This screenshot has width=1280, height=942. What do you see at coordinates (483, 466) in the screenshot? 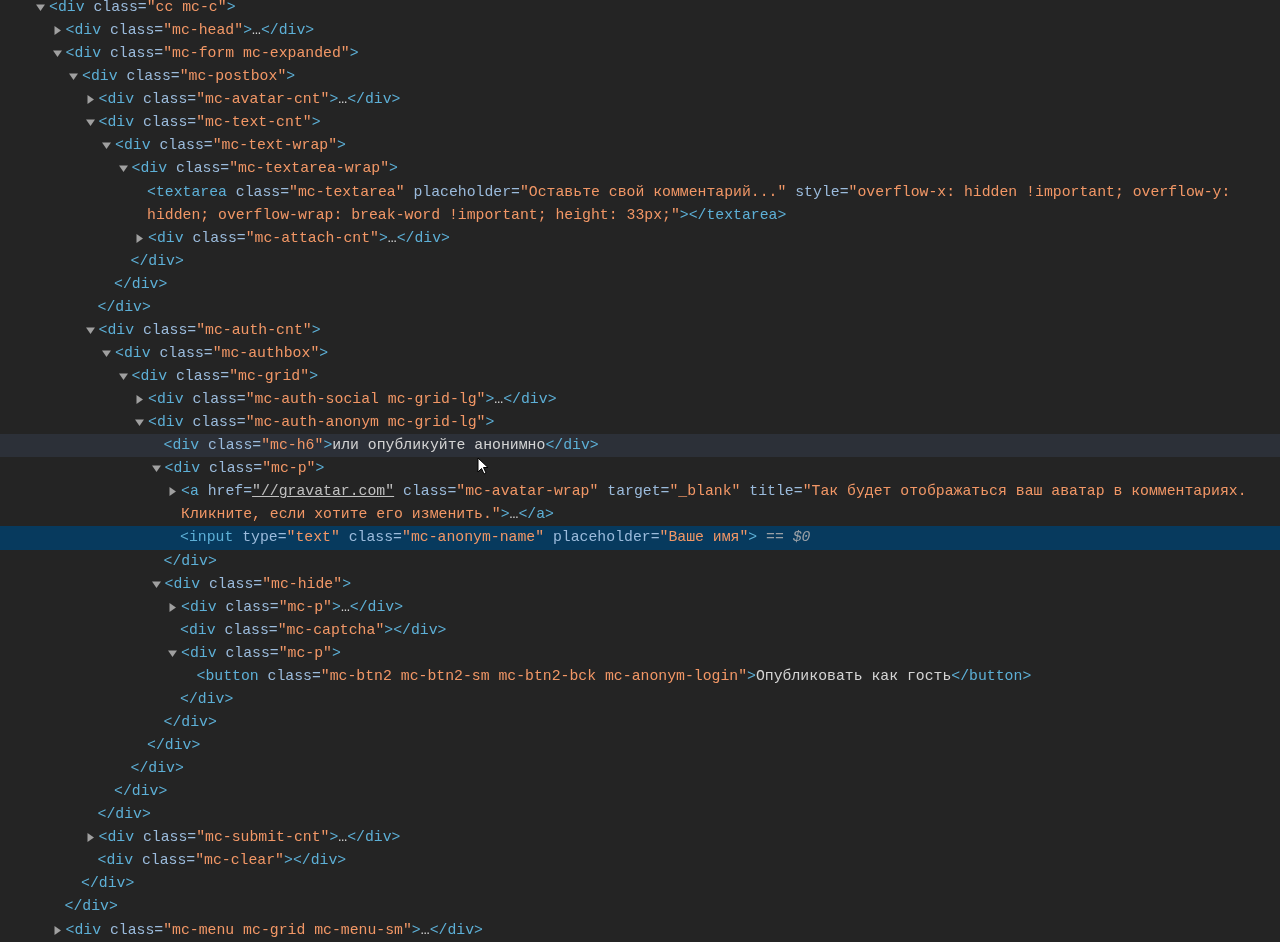
I see `mouse-pointer-icon` at bounding box center [483, 466].